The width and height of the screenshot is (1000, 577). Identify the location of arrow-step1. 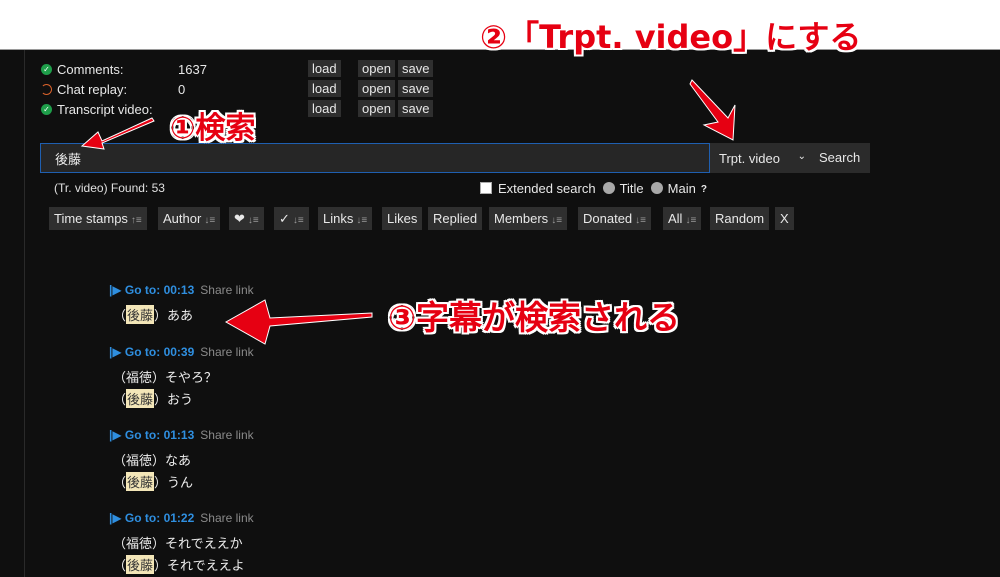
(117, 133).